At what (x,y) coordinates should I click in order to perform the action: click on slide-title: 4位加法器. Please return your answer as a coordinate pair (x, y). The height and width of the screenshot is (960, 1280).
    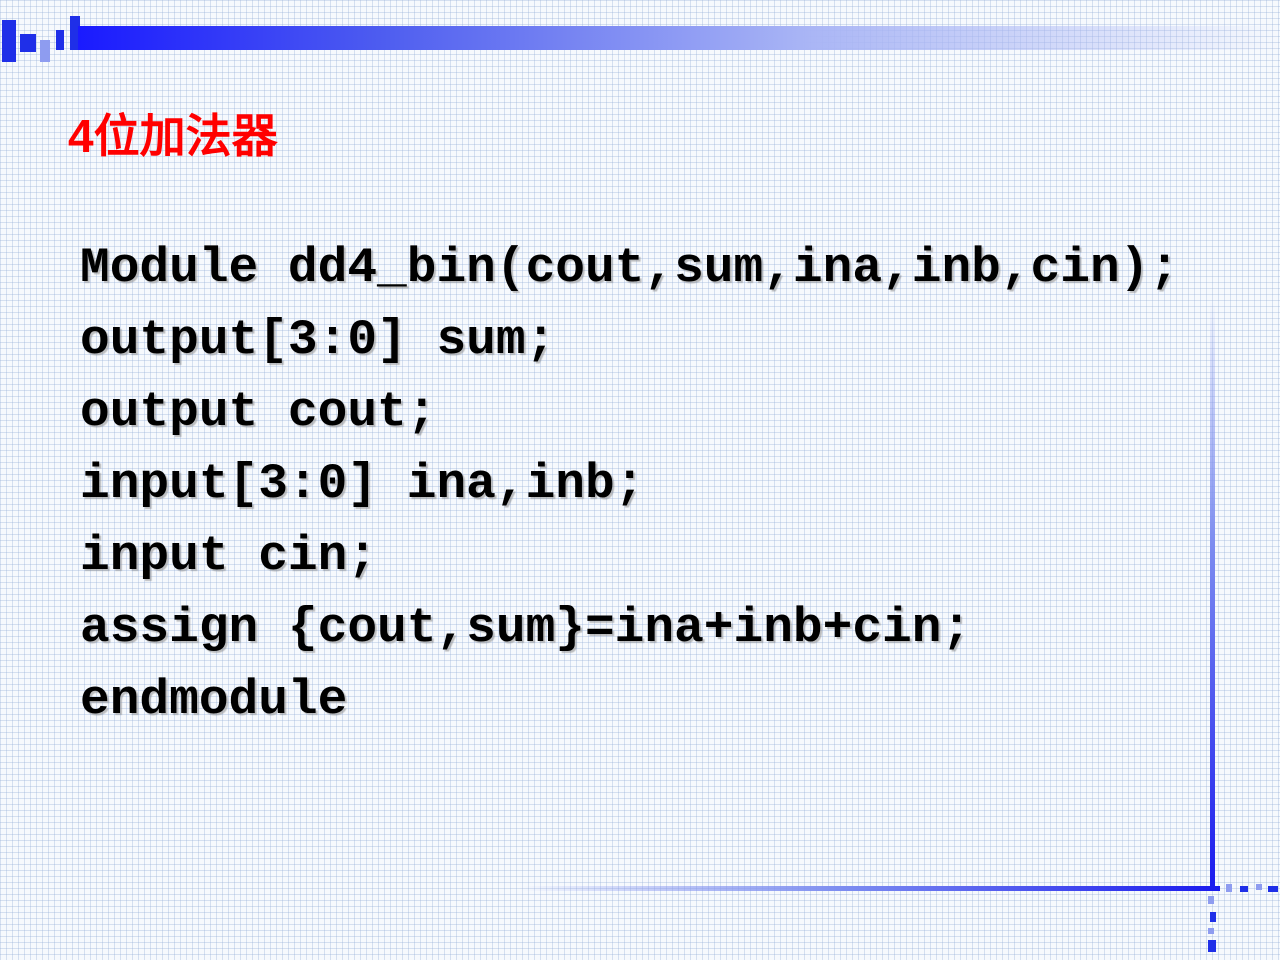
    Looking at the image, I should click on (173, 136).